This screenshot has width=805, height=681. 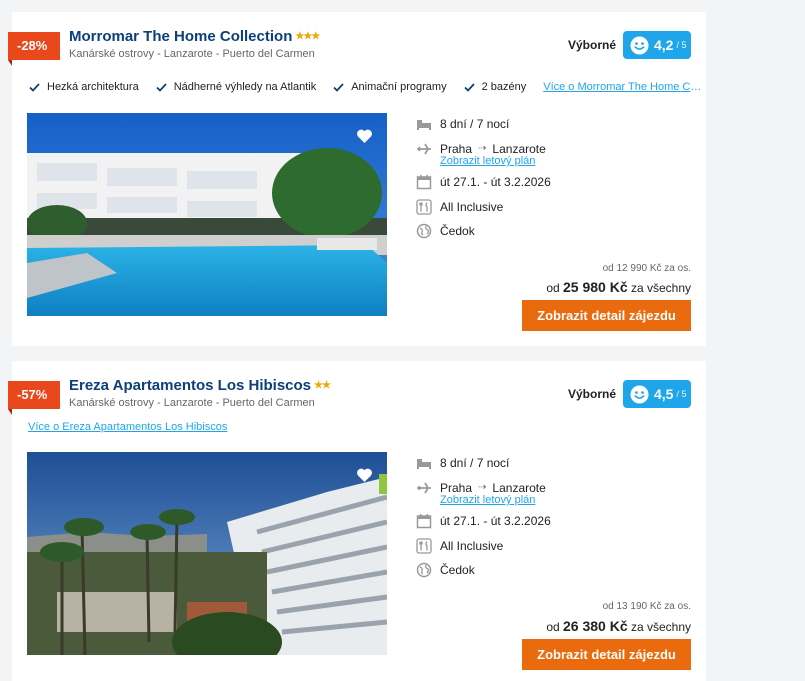 I want to click on star-rating: ★★, so click(x=322, y=385).